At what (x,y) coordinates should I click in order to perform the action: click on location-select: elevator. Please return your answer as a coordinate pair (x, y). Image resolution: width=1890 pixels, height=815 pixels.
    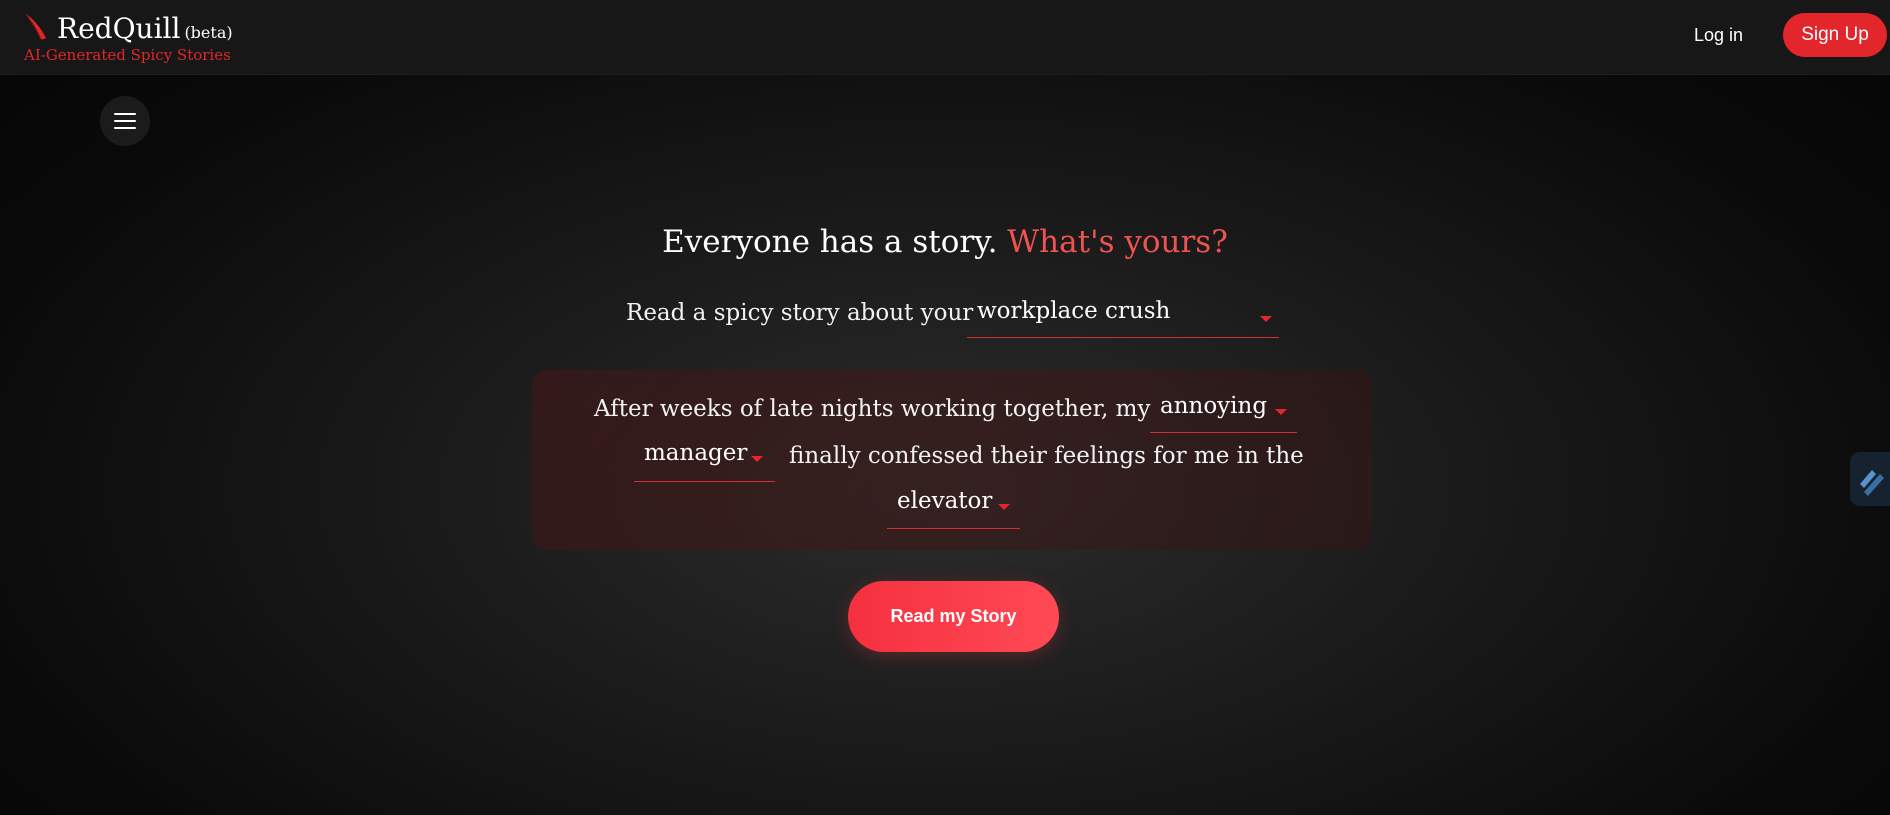
    Looking at the image, I should click on (953, 508).